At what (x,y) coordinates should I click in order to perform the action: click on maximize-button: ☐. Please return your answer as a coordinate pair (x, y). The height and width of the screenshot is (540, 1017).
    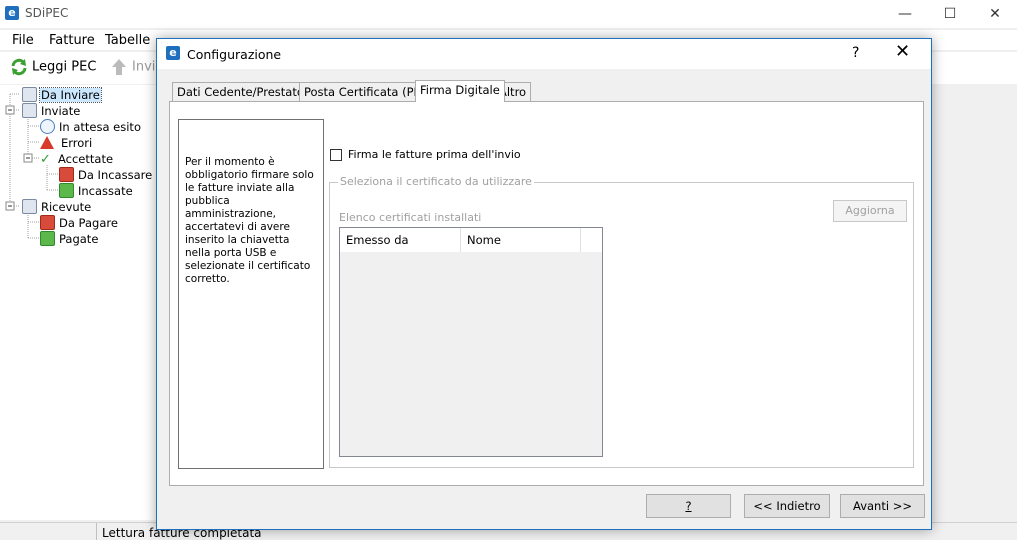
    Looking at the image, I should click on (950, 14).